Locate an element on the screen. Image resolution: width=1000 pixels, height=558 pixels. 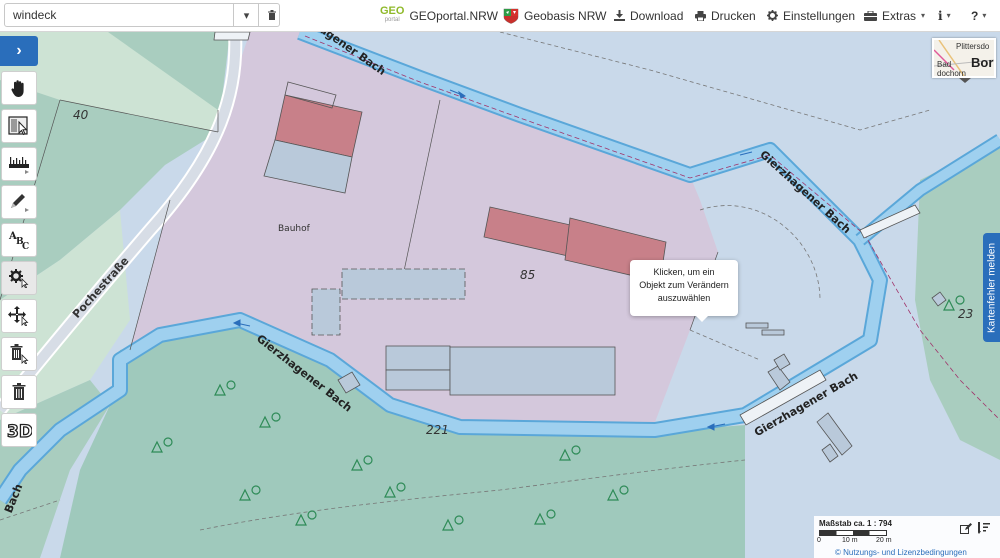
tooltip-line: auszuwählen is located at coordinates (684, 298).